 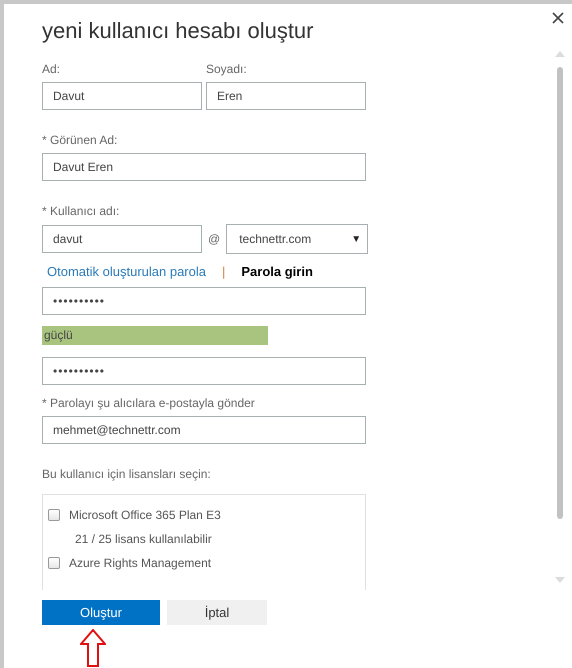 What do you see at coordinates (155, 335) in the screenshot?
I see `password-strength-bar: güçlü` at bounding box center [155, 335].